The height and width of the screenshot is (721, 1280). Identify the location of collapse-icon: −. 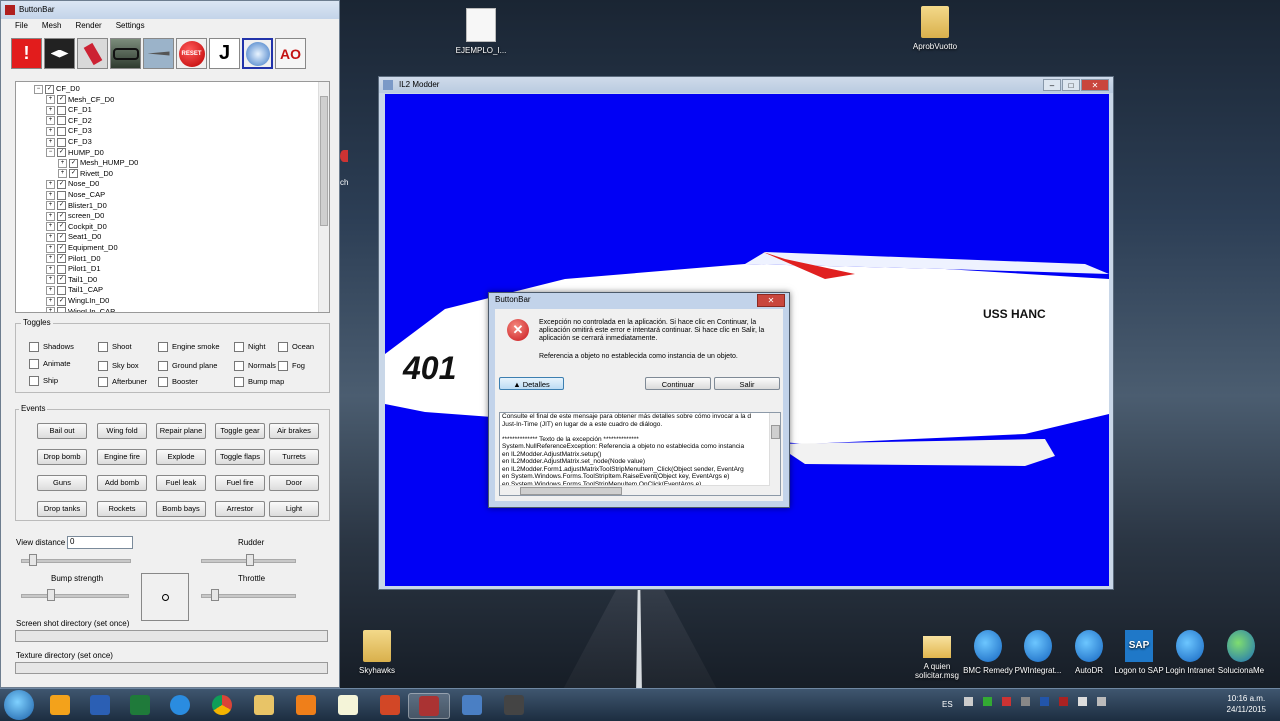
(38, 89).